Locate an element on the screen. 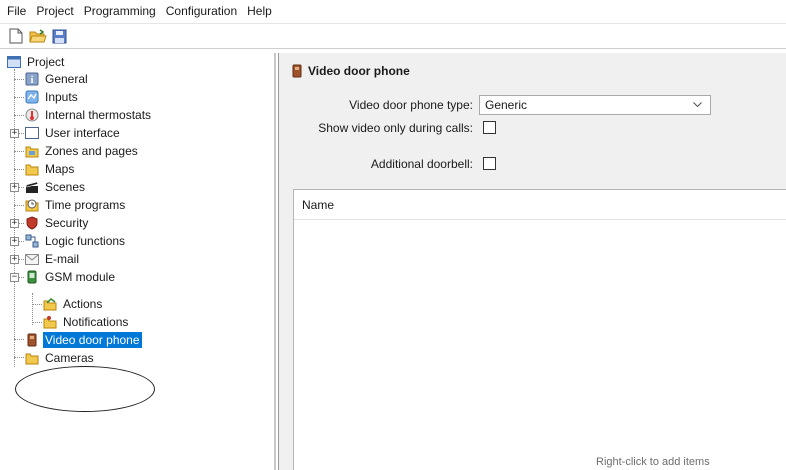  scenes-icon is located at coordinates (32, 187).